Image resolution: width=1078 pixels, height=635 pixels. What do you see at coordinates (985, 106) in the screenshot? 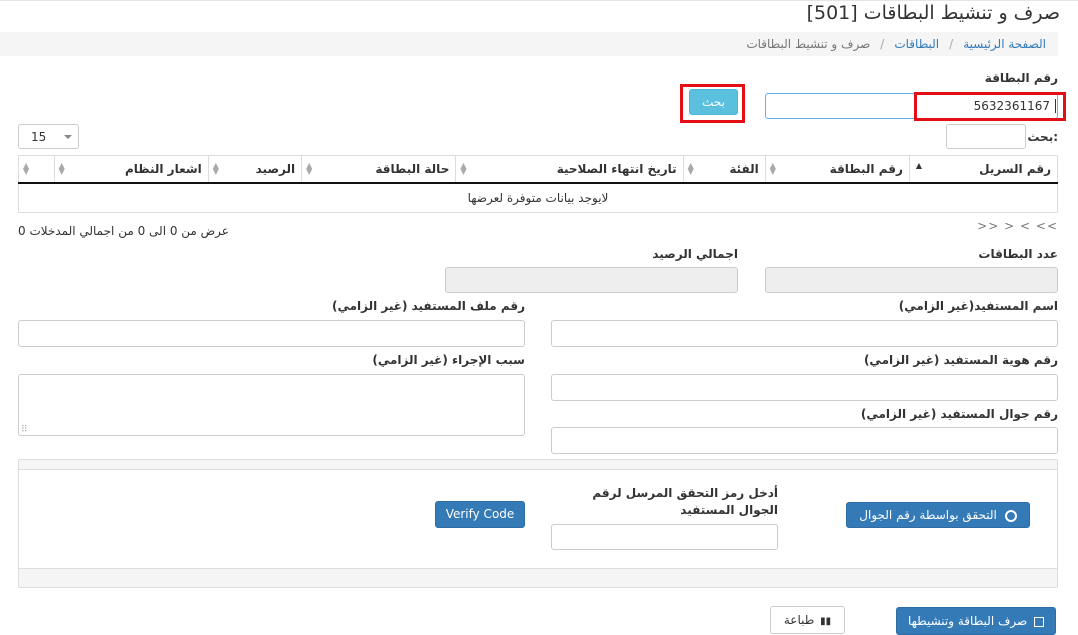
I see `card-number-input: 5632361167` at bounding box center [985, 106].